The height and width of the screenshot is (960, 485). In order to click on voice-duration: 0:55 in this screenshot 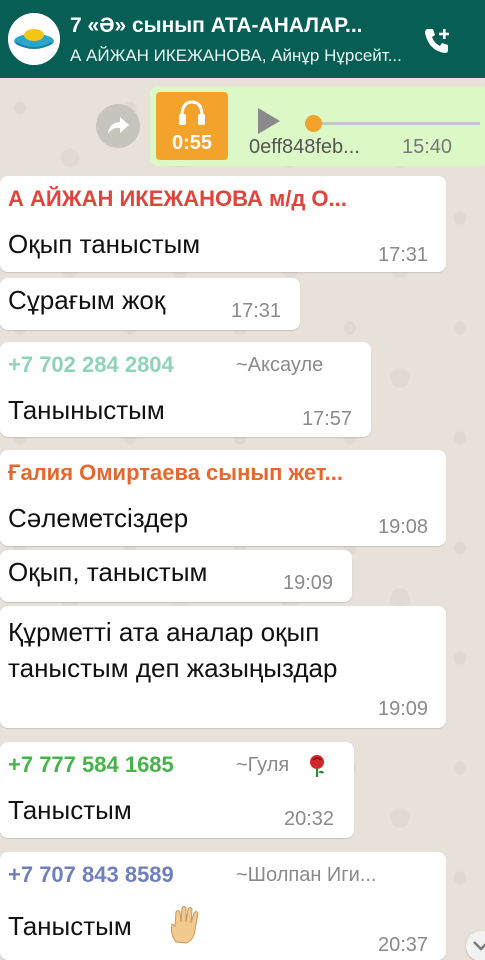, I will do `click(192, 143)`.